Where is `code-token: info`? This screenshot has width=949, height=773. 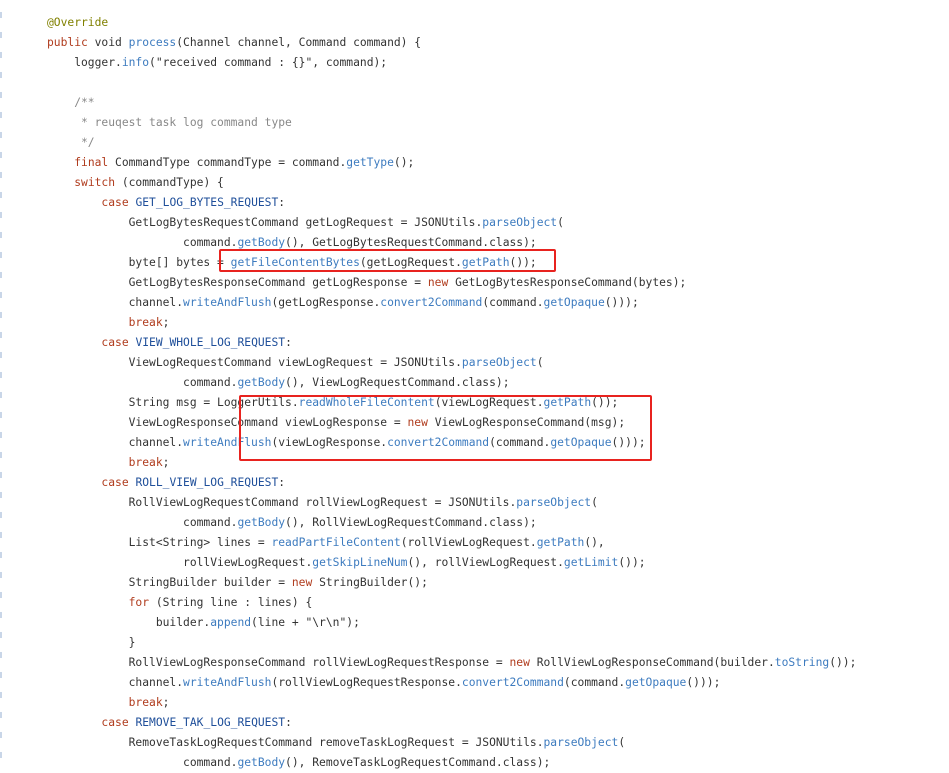 code-token: info is located at coordinates (135, 62).